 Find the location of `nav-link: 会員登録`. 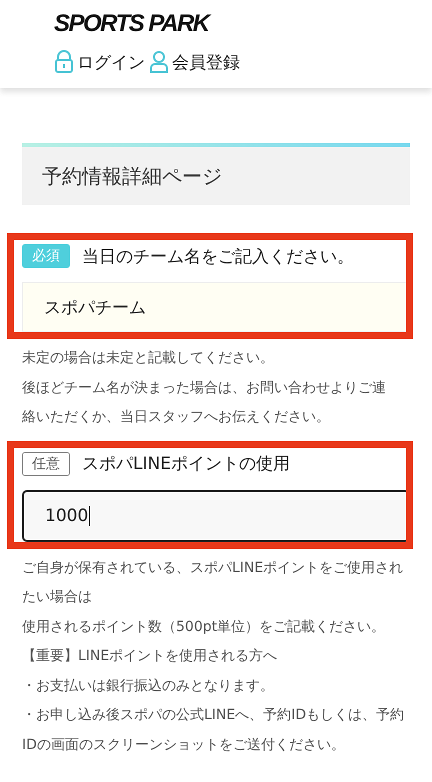

nav-link: 会員登録 is located at coordinates (194, 62).